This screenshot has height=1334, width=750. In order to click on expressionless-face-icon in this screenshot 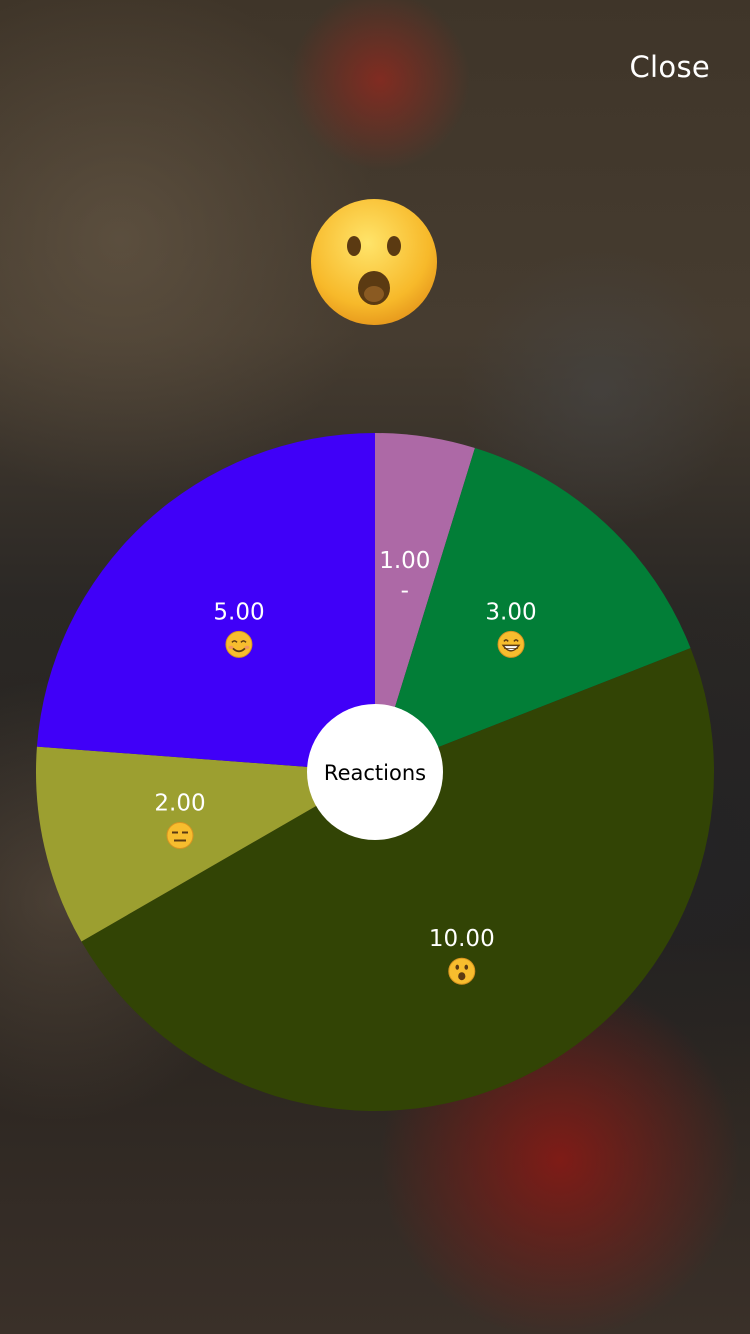, I will do `click(180, 836)`.